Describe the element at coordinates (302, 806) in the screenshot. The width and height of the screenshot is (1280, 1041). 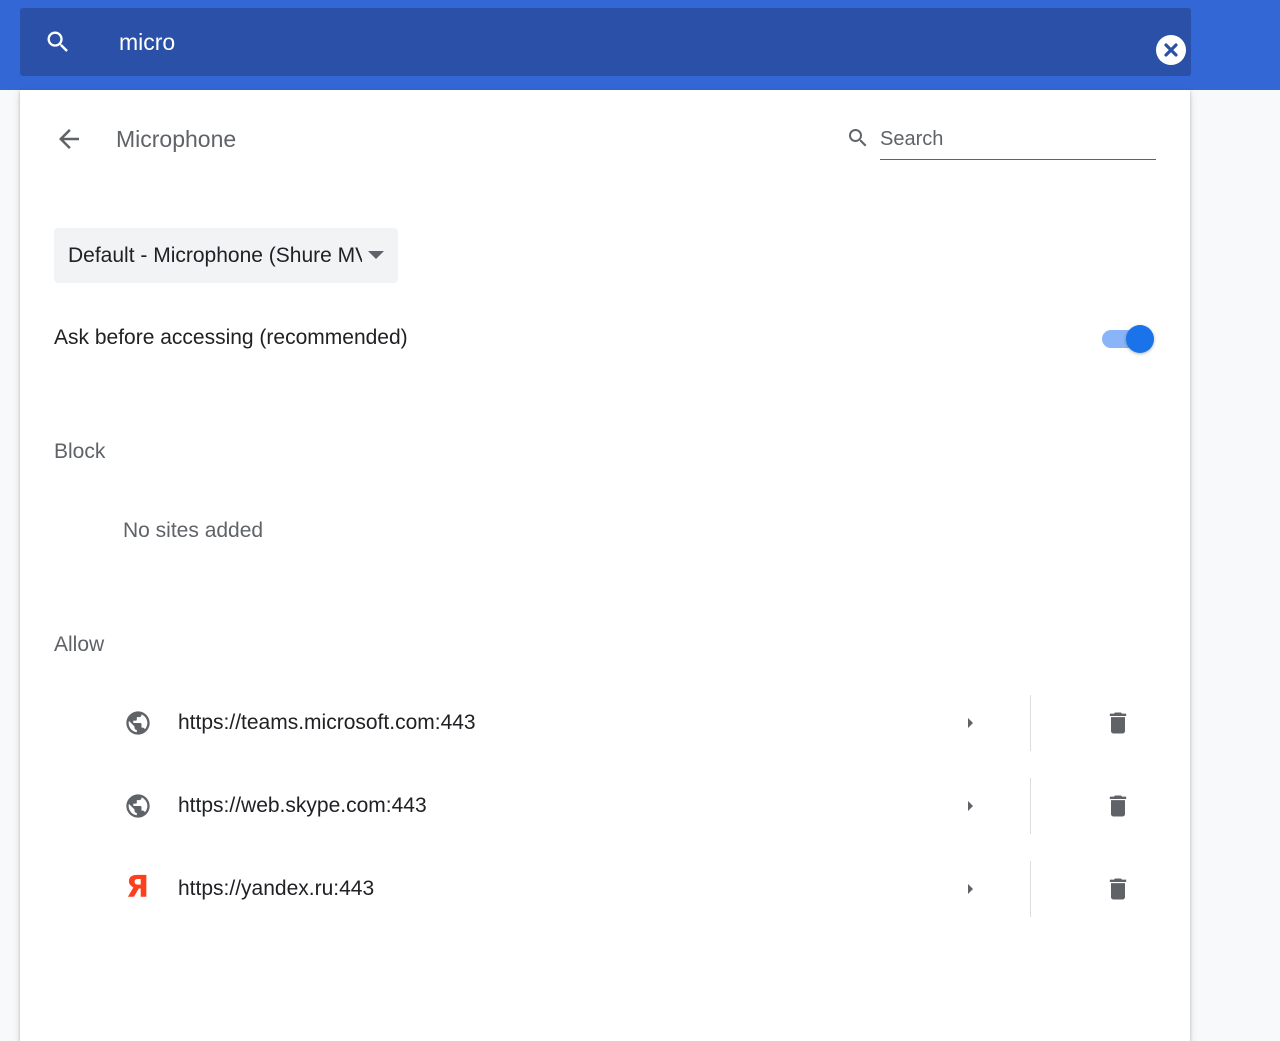
I see `site-url: https://web.skype.com:443` at that location.